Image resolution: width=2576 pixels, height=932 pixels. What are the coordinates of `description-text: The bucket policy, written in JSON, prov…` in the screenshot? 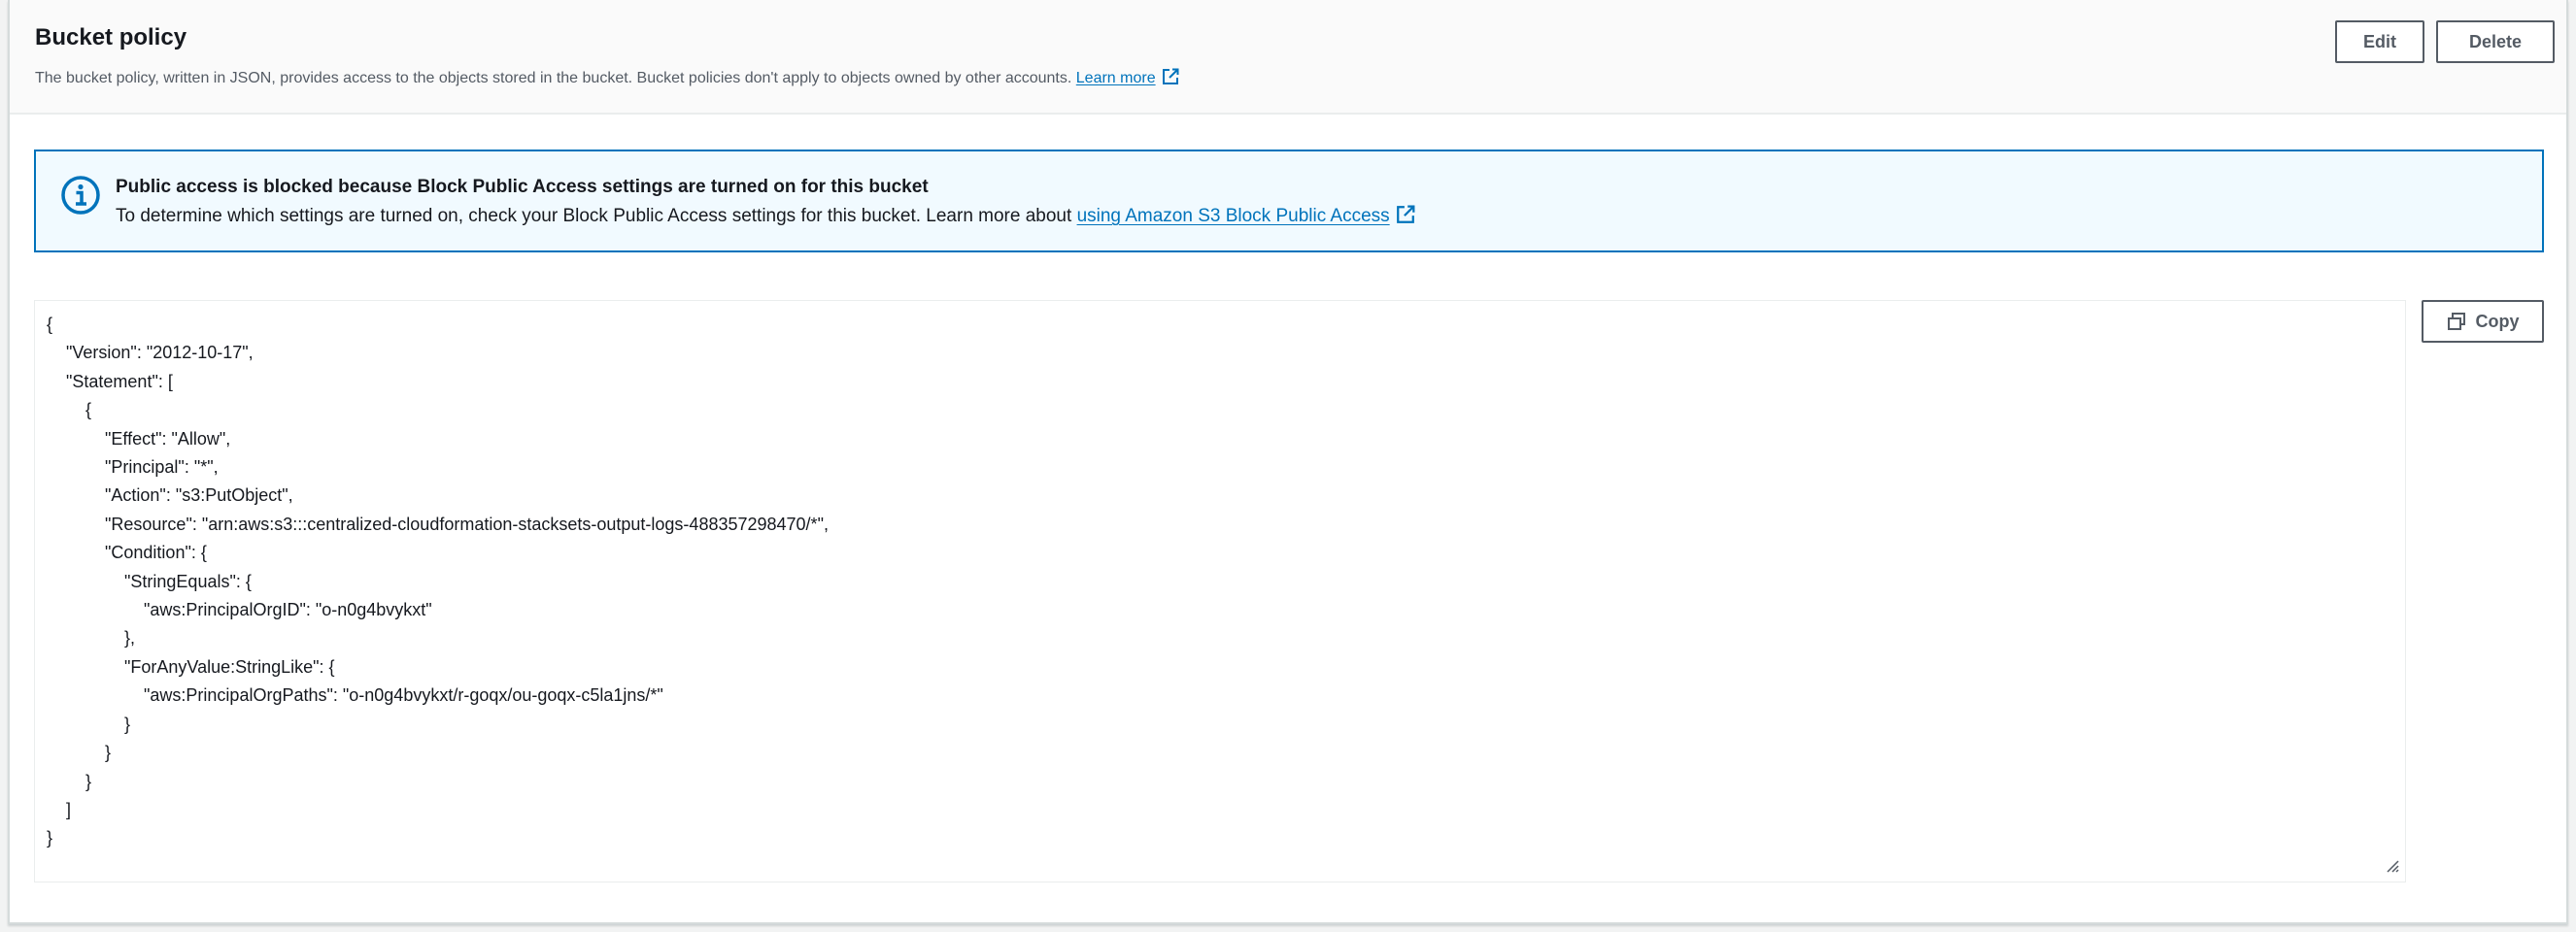 It's located at (553, 78).